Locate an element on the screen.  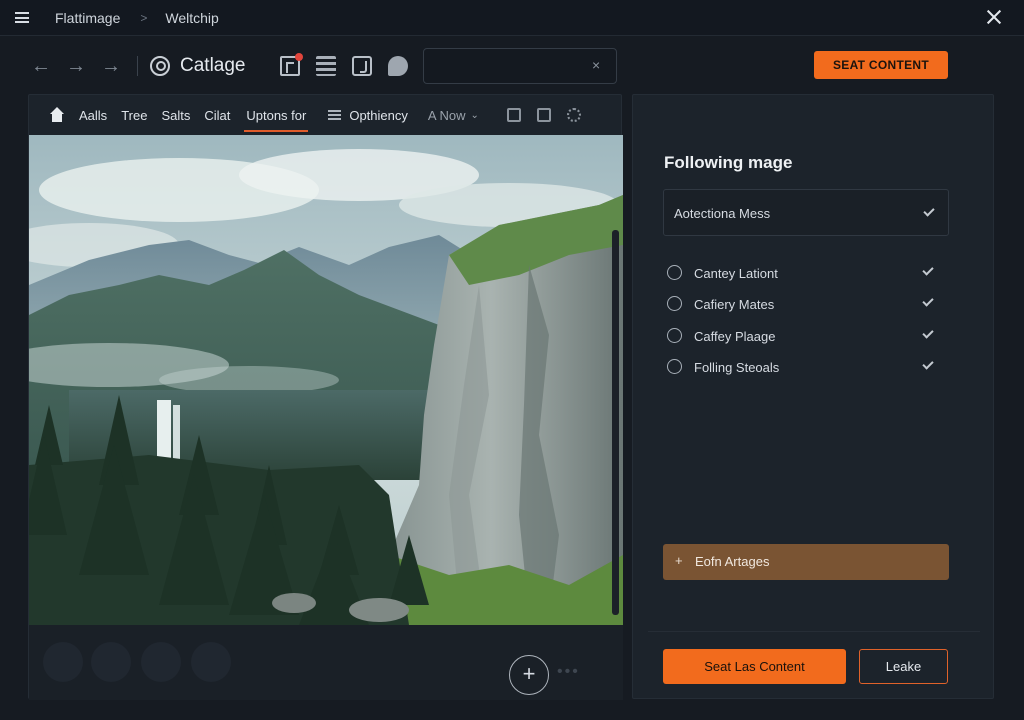
tab-cilat: Cilat is located at coordinates (217, 115).